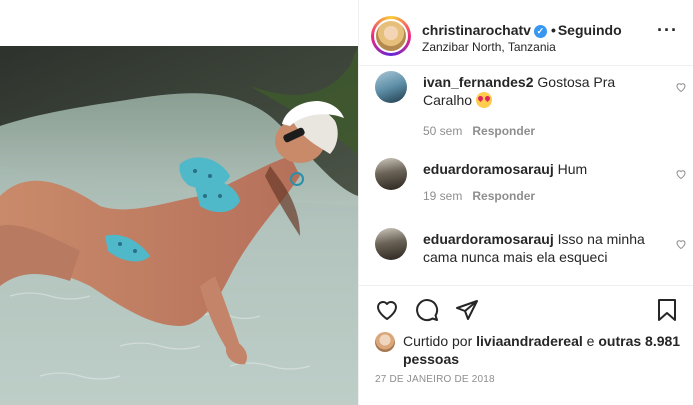 The height and width of the screenshot is (405, 693). I want to click on comment-meta: 50 sem Responder, so click(479, 131).